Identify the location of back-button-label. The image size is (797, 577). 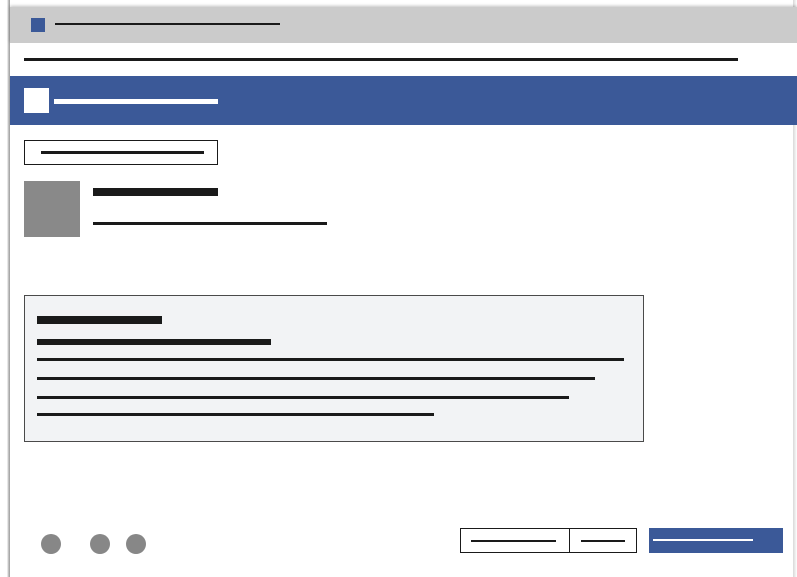
(122, 152).